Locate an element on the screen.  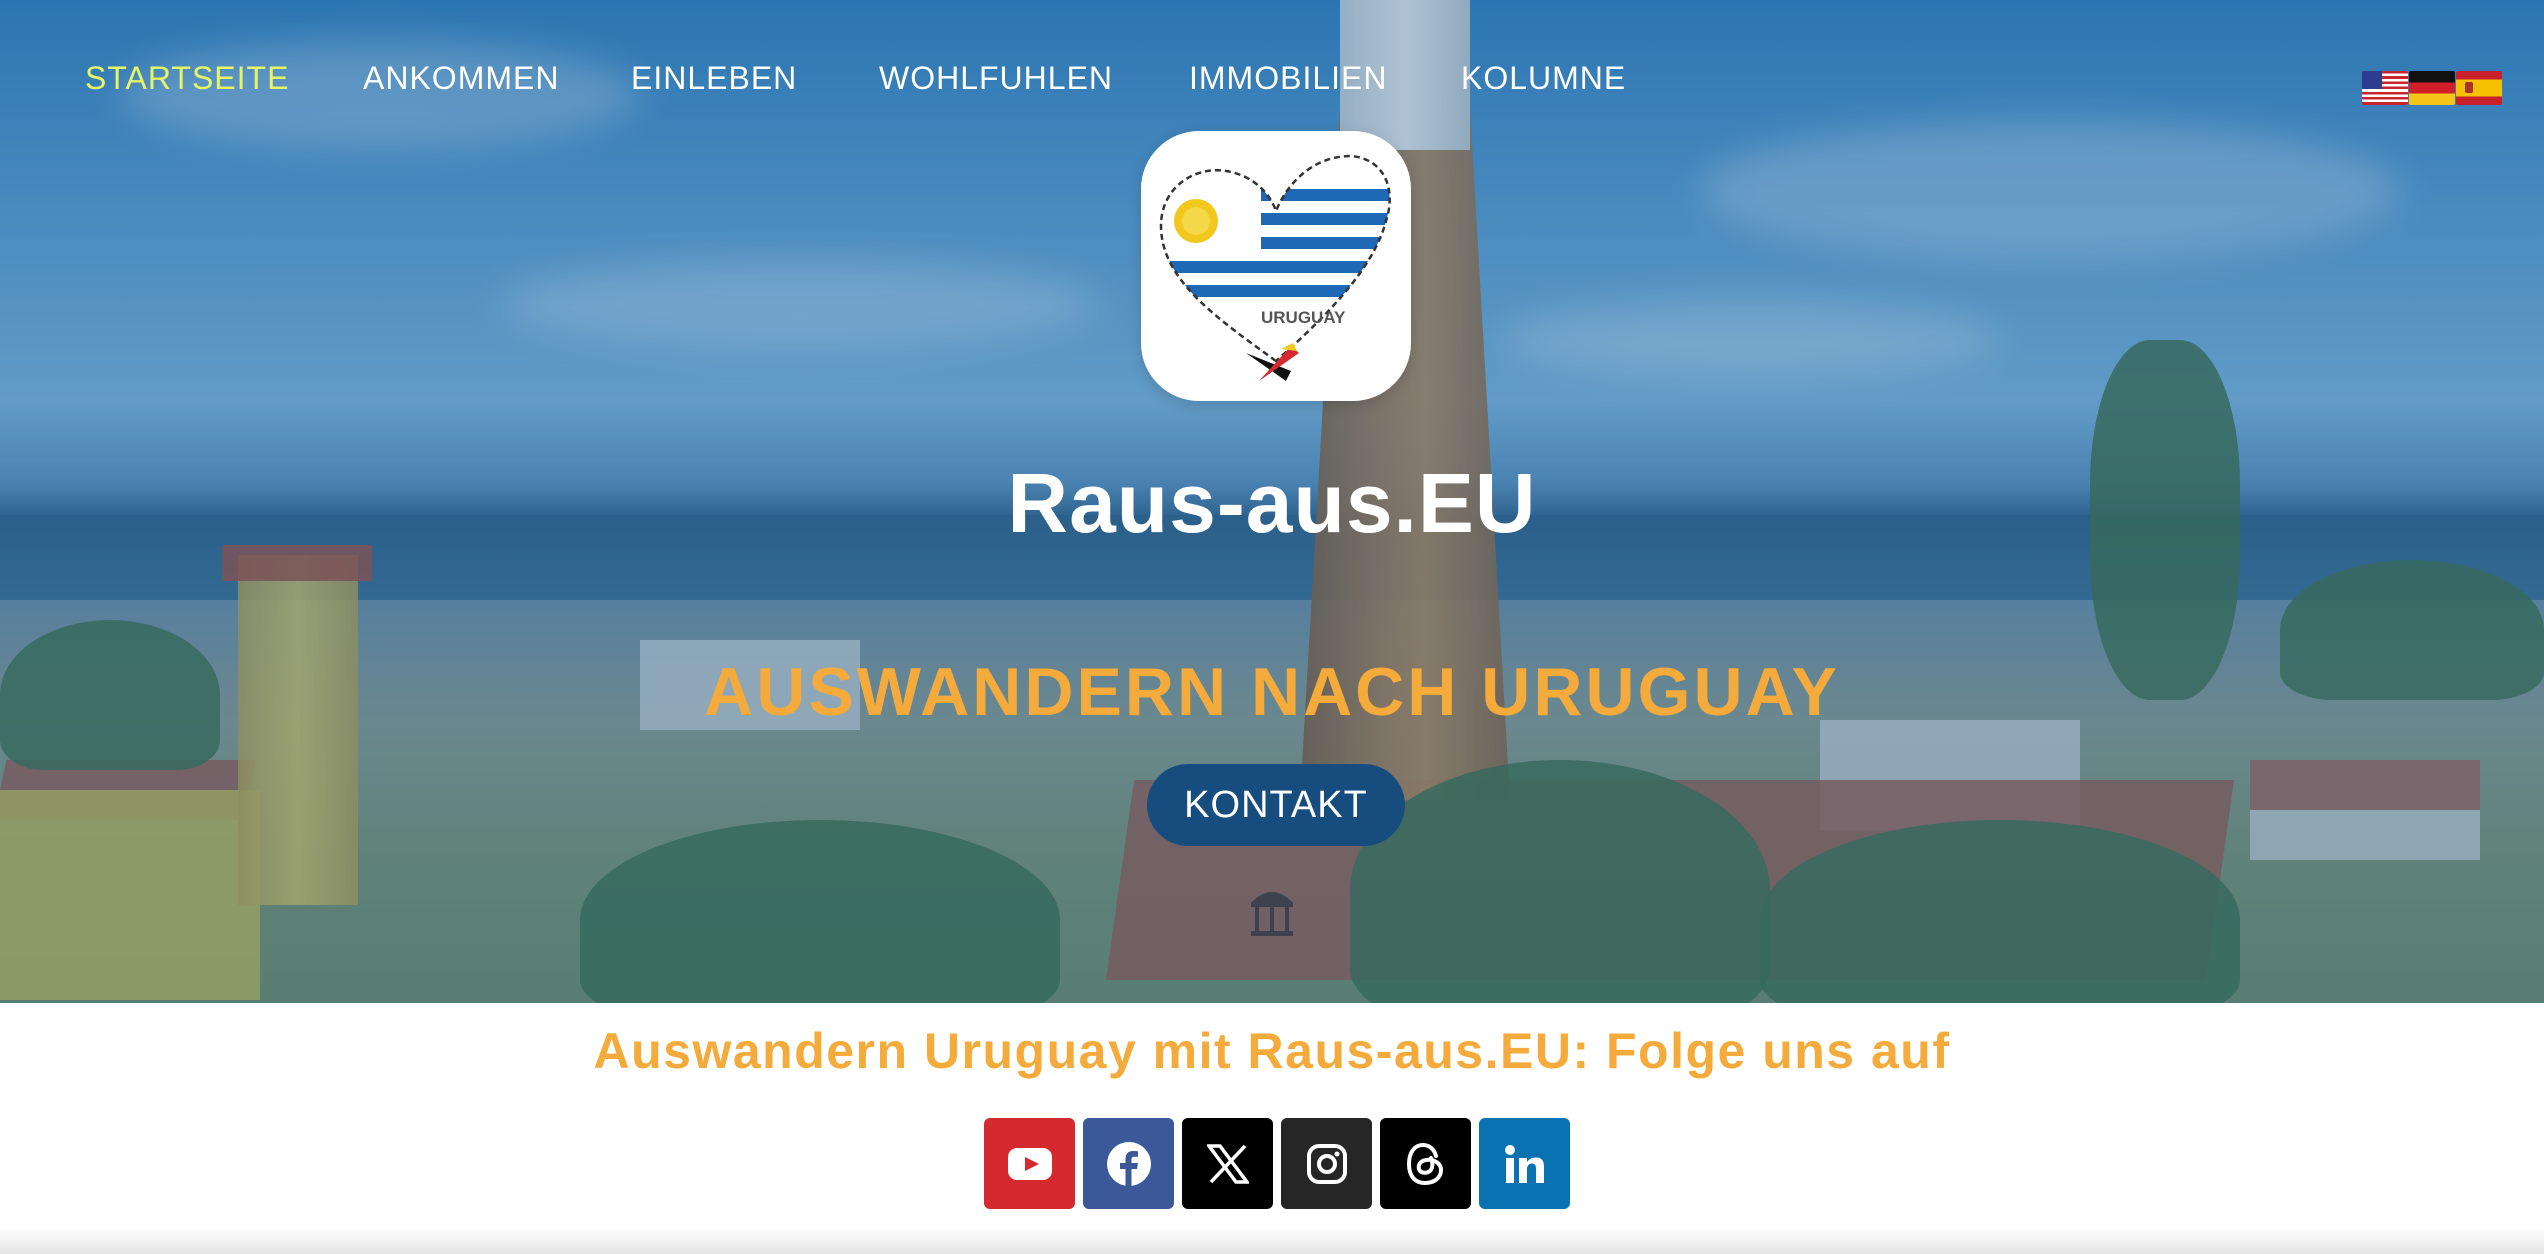
svg-text: URUGUAY is located at coordinates (1303, 317).